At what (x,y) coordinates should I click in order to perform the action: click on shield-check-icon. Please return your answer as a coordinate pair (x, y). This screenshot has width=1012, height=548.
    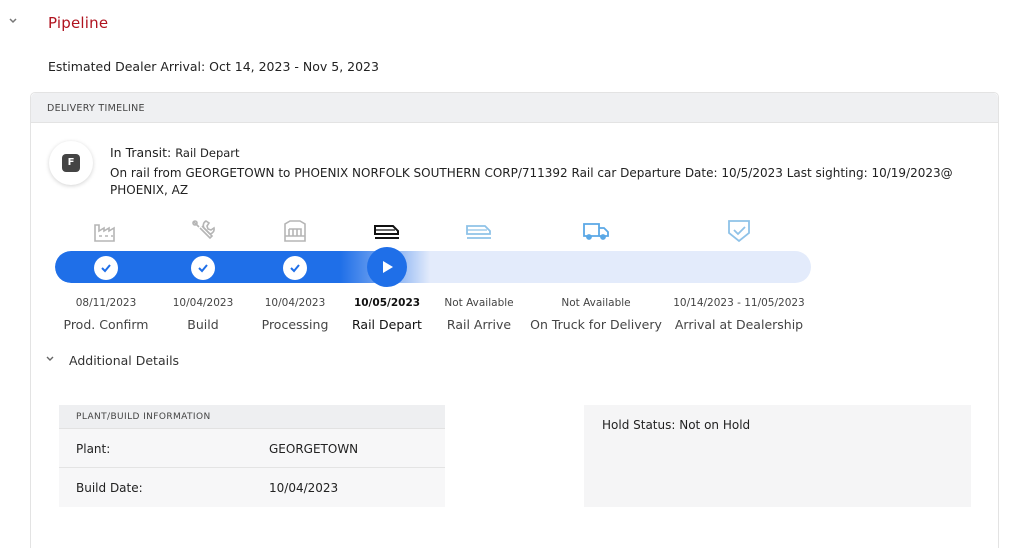
    Looking at the image, I should click on (739, 231).